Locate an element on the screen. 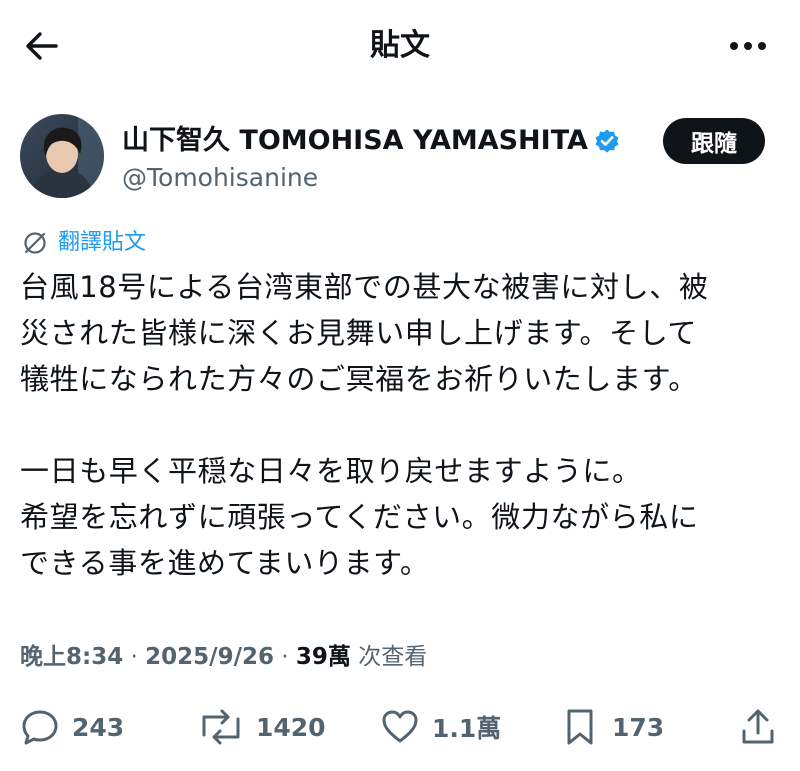 Image resolution: width=800 pixels, height=771 pixels. post-time: 晚上8:34 is located at coordinates (71, 657).